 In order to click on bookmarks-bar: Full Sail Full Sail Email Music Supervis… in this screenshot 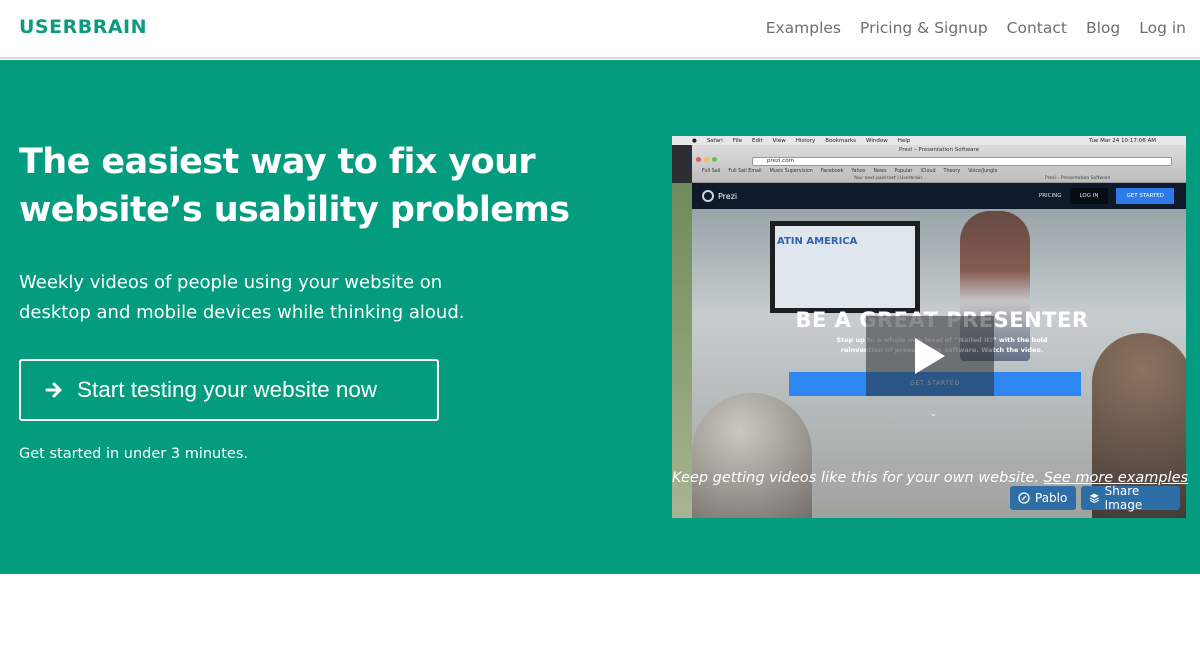, I will do `click(849, 171)`.